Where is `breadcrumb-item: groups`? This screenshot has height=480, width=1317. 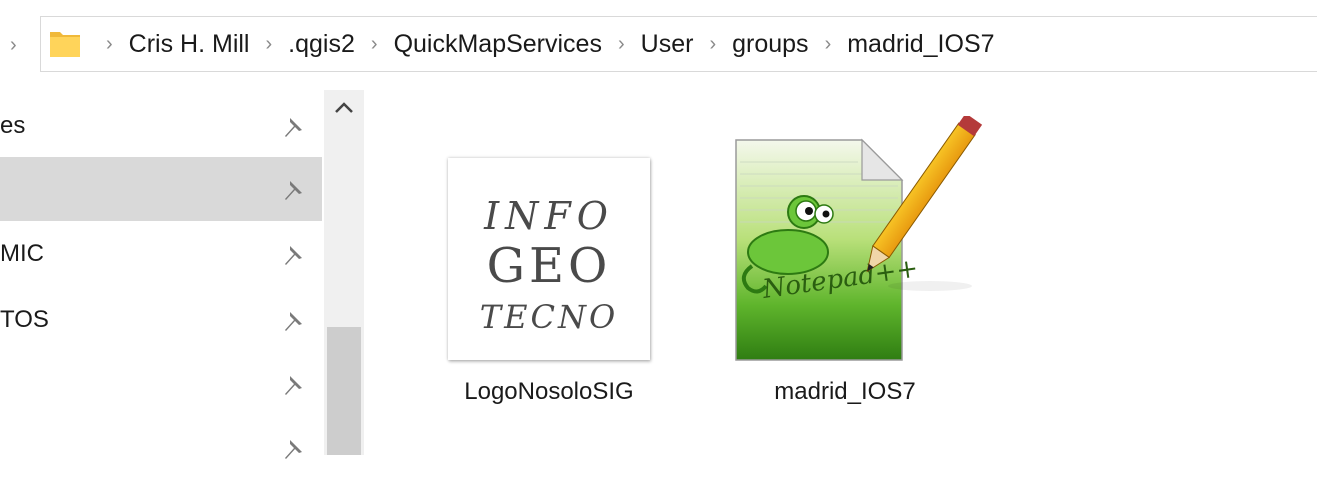 breadcrumb-item: groups is located at coordinates (770, 44).